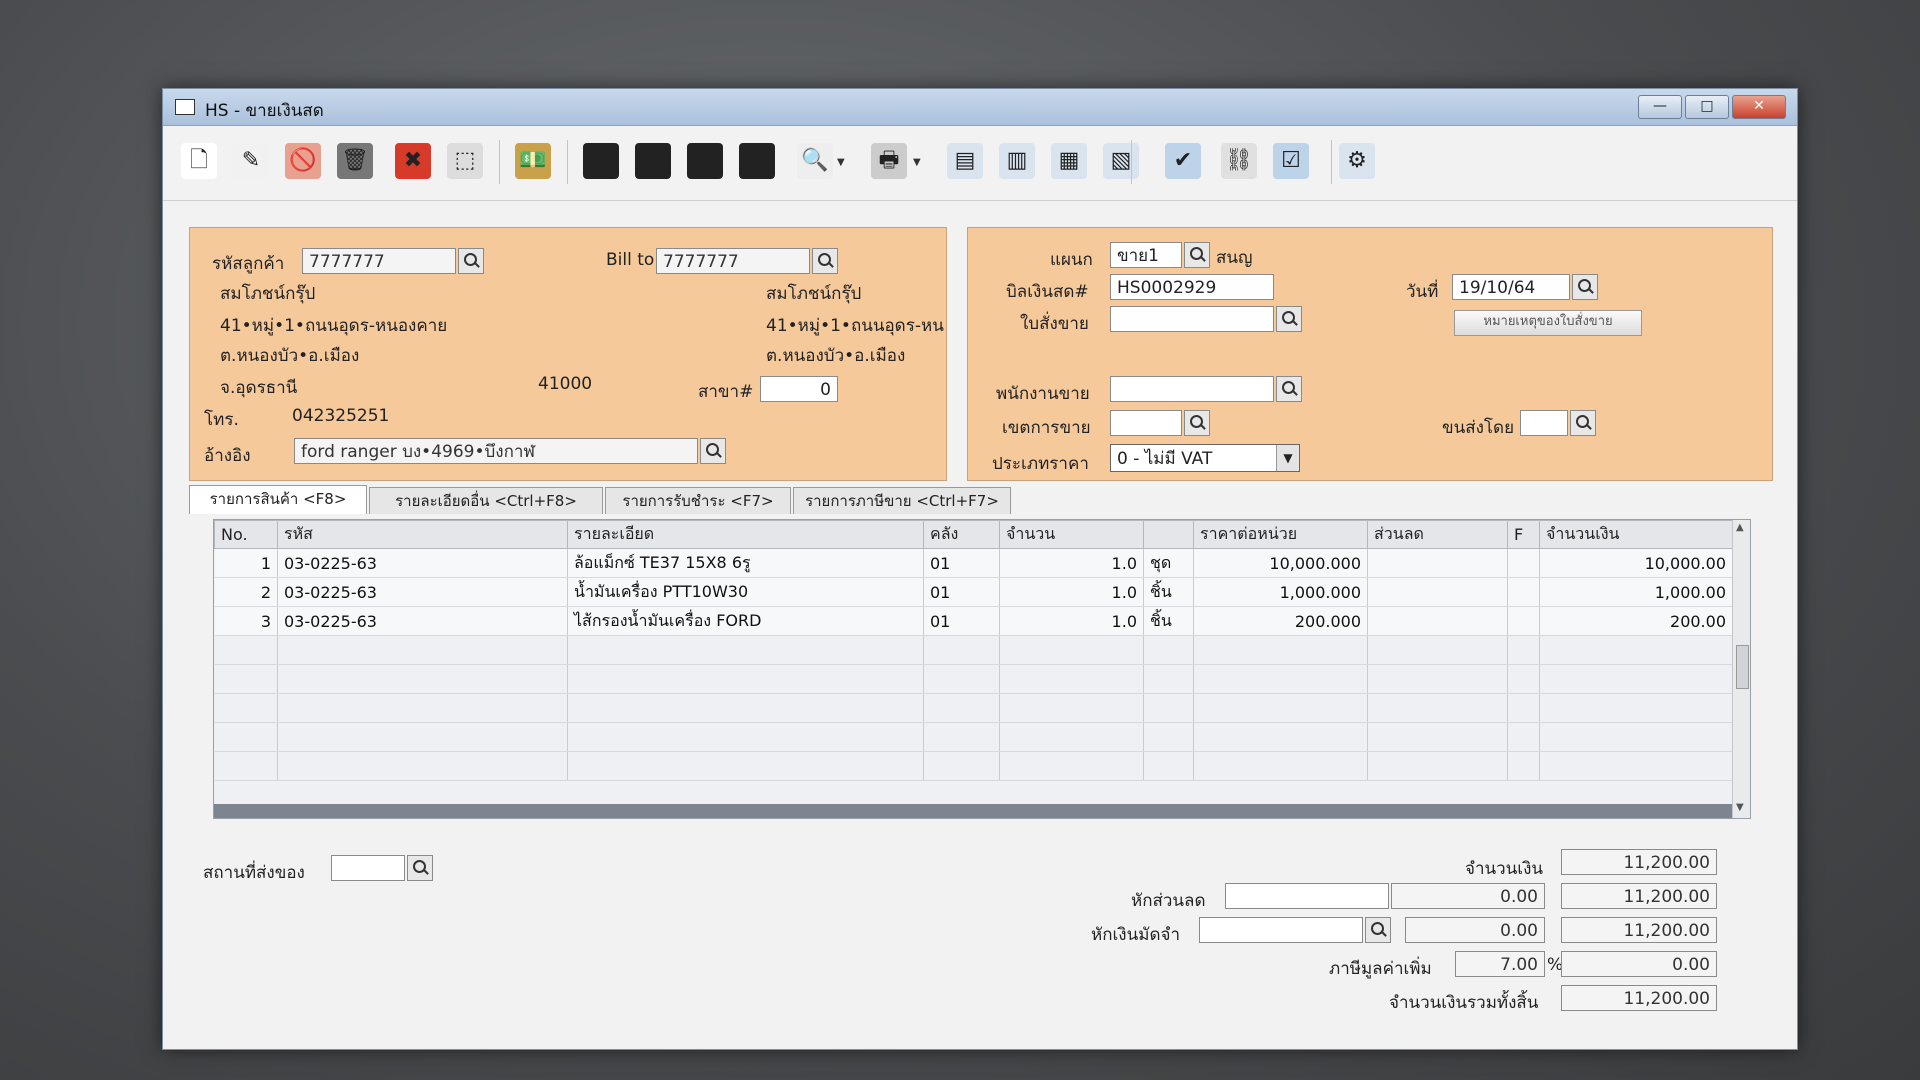 This screenshot has height=1080, width=1920. Describe the element at coordinates (246, 563) in the screenshot. I see `row-no: 1` at that location.